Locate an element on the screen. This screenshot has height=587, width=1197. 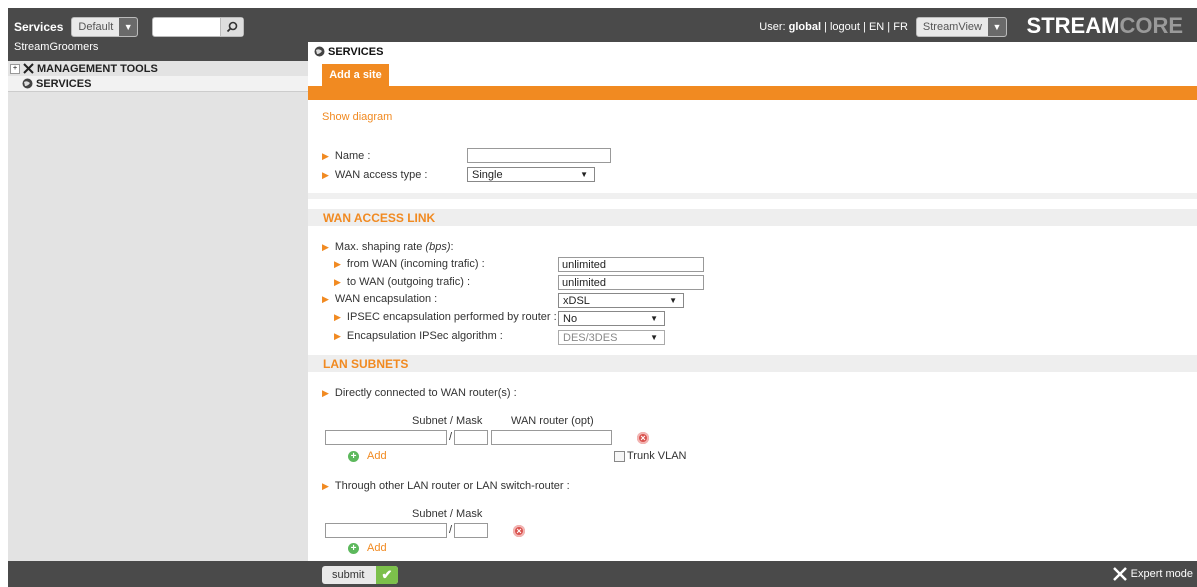
sidebar-item-label: MANAGEMENT TOOLS is located at coordinates (97, 68).